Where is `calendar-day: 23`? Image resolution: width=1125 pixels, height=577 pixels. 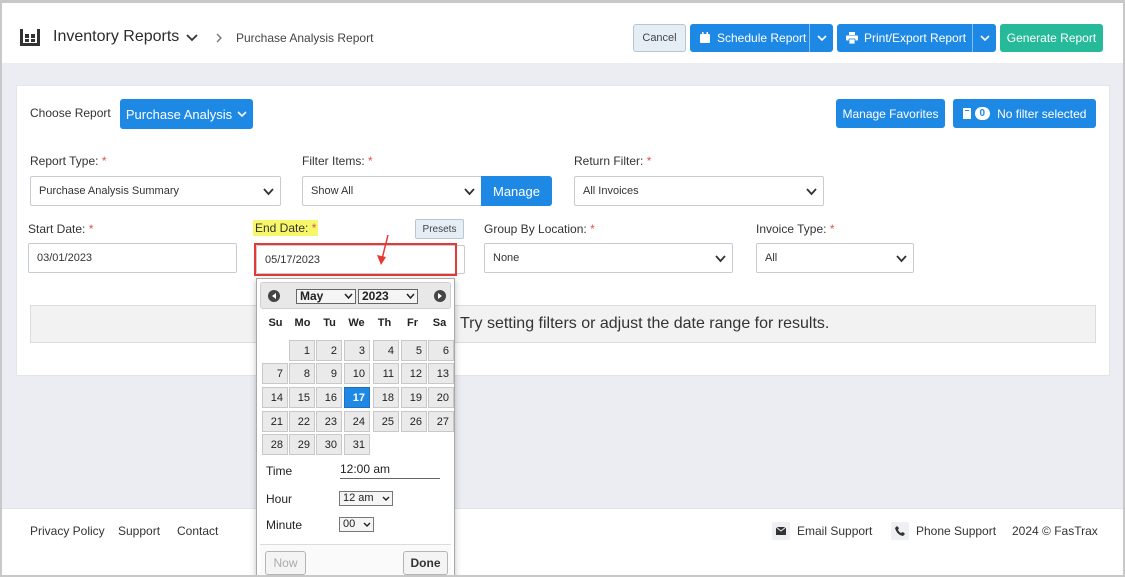 calendar-day: 23 is located at coordinates (329, 421).